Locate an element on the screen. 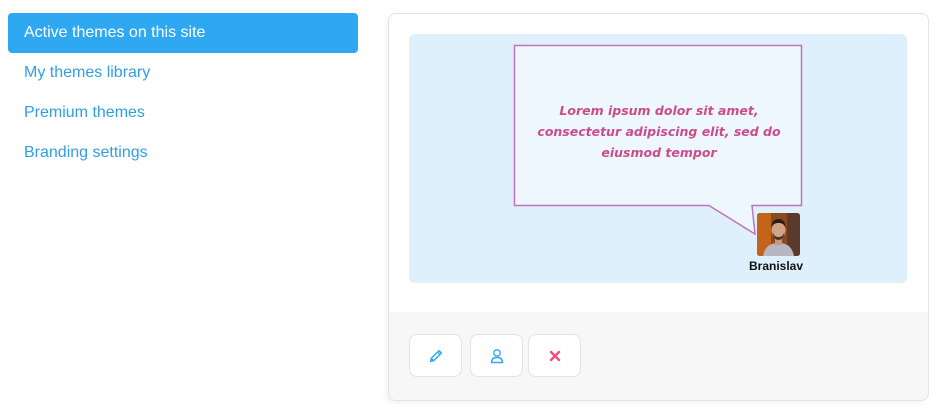 The width and height of the screenshot is (938, 412). edit-button is located at coordinates (435, 355).